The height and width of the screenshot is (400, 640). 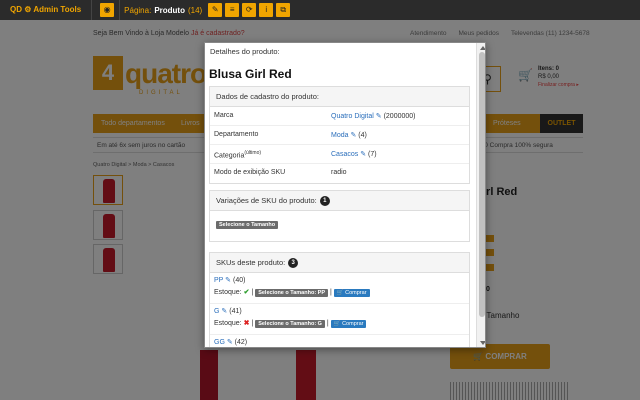 What do you see at coordinates (218, 280) in the screenshot?
I see `sku-link: PP` at bounding box center [218, 280].